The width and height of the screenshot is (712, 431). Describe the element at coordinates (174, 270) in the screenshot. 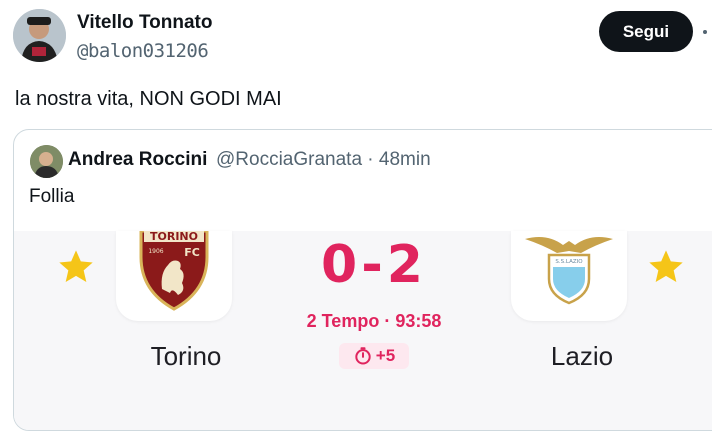

I see `torino-crest-icon: TORINO 1906 FC` at that location.